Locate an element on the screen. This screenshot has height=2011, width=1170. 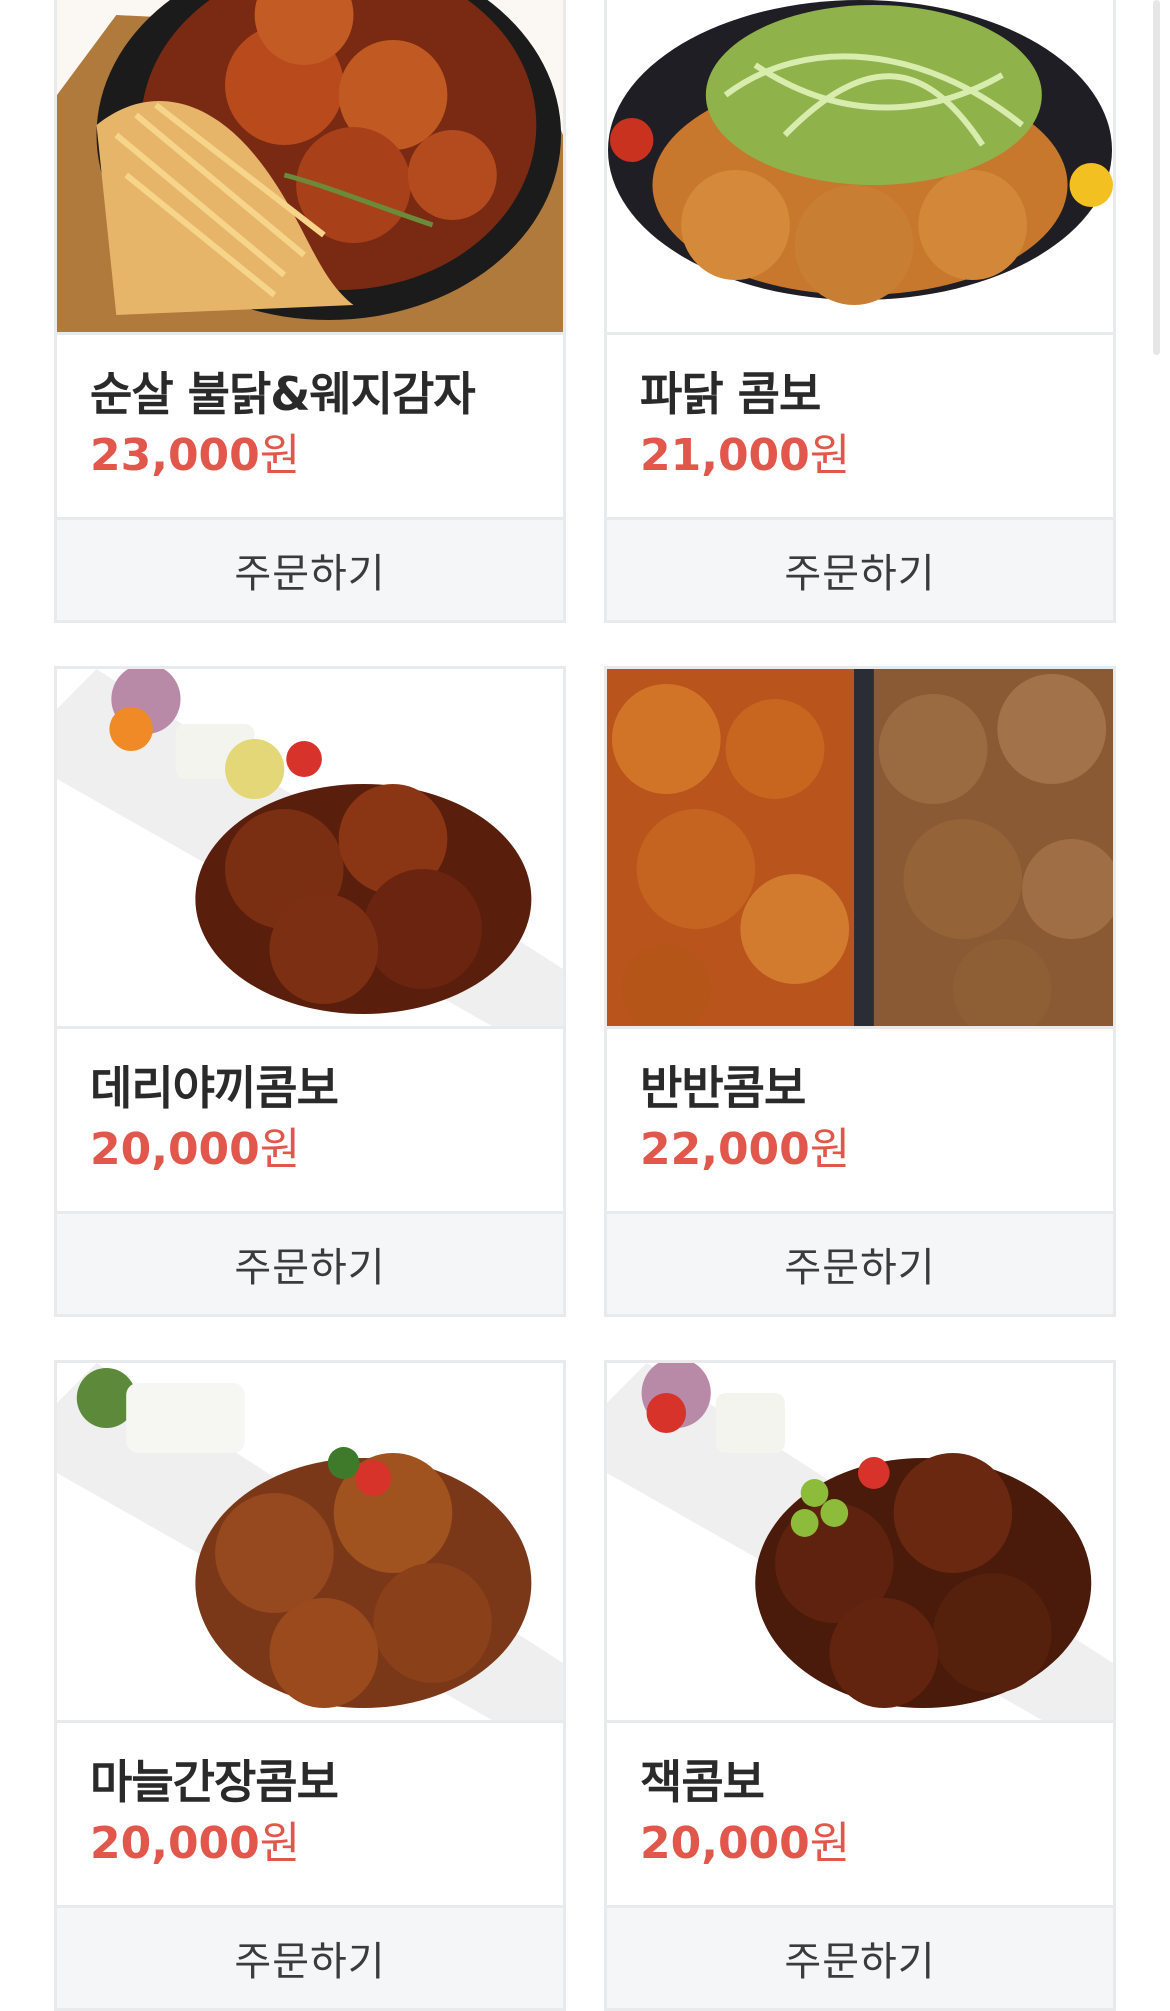
menu-card: 반반콤보 22,000원 주문하기 is located at coordinates (860, 991).